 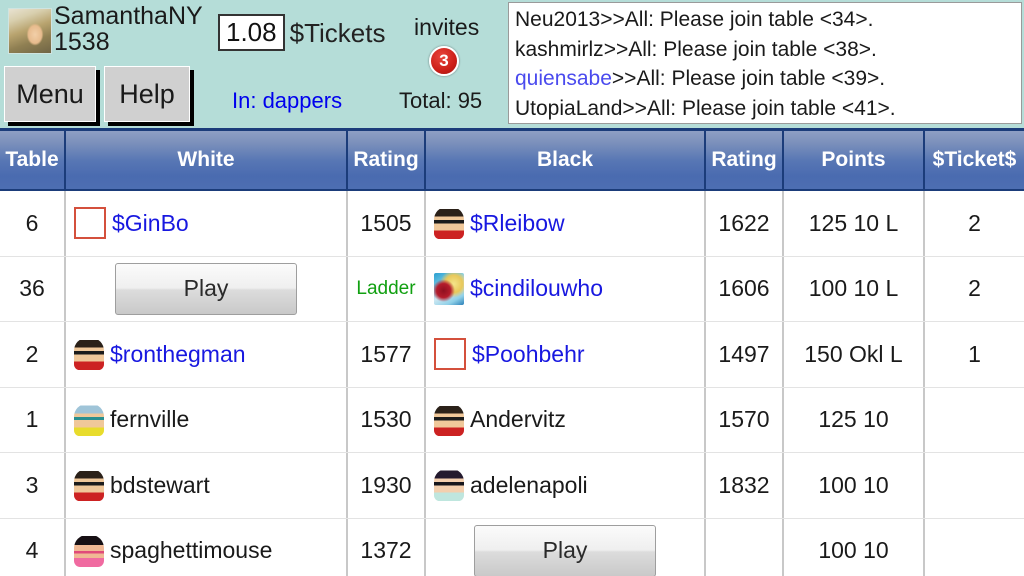 What do you see at coordinates (563, 78) in the screenshot?
I see `chat-username-link: quiensabe` at bounding box center [563, 78].